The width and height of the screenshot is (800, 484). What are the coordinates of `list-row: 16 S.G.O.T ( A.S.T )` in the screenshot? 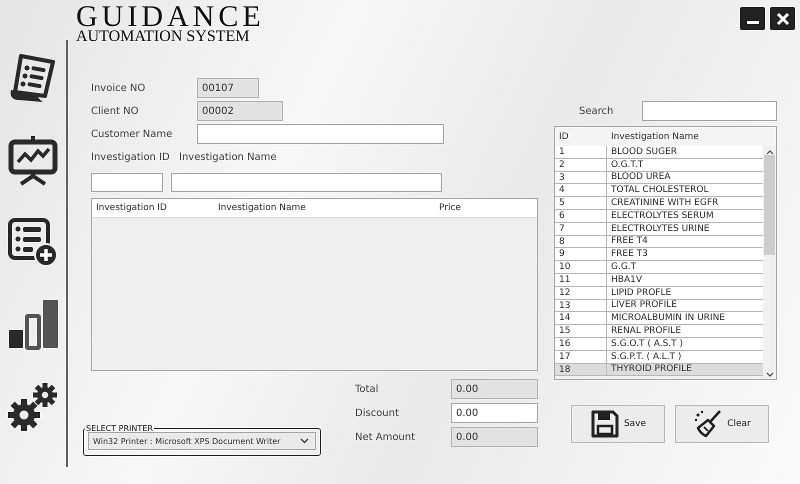 It's located at (659, 344).